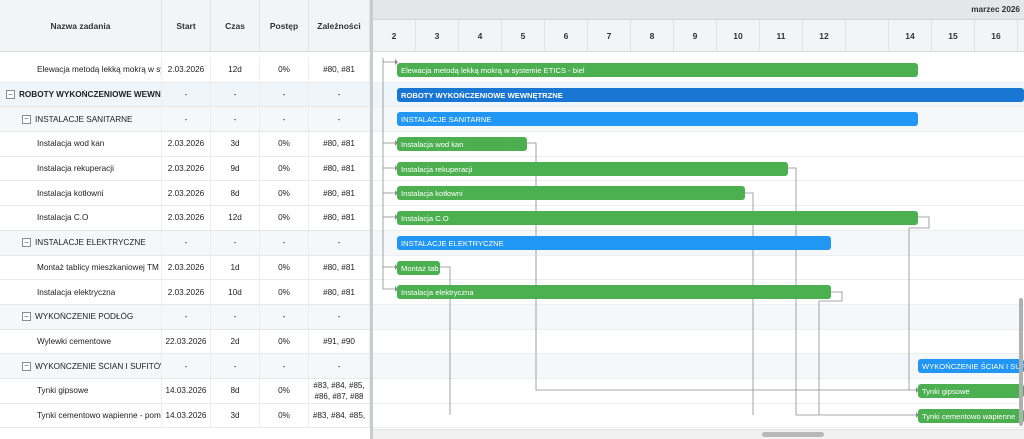  I want to click on task-row-group: − INSTALACJE ELEKTRYCZNE - - - -, so click(185, 243).